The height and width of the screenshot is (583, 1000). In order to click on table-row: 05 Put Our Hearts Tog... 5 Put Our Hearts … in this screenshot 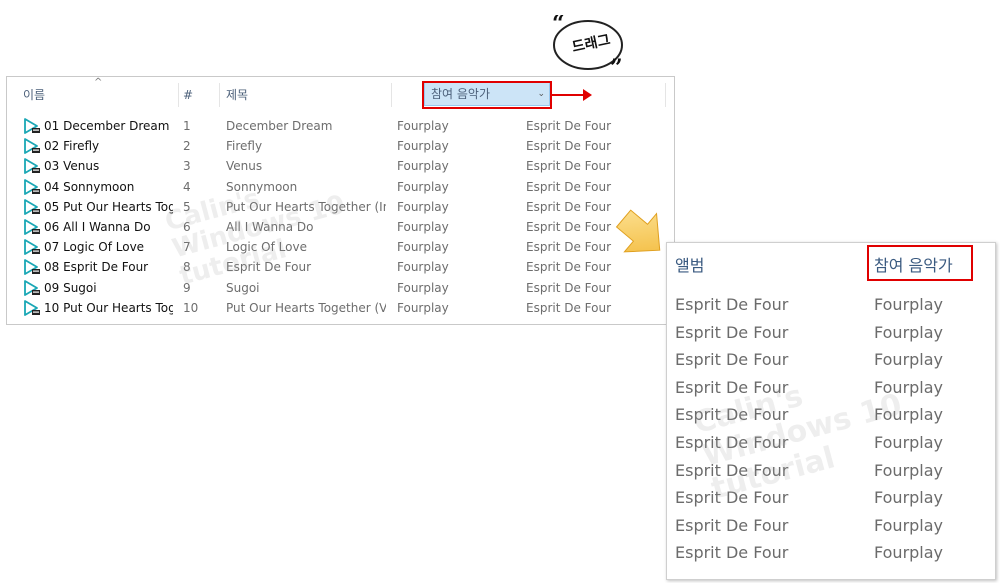, I will do `click(340, 207)`.